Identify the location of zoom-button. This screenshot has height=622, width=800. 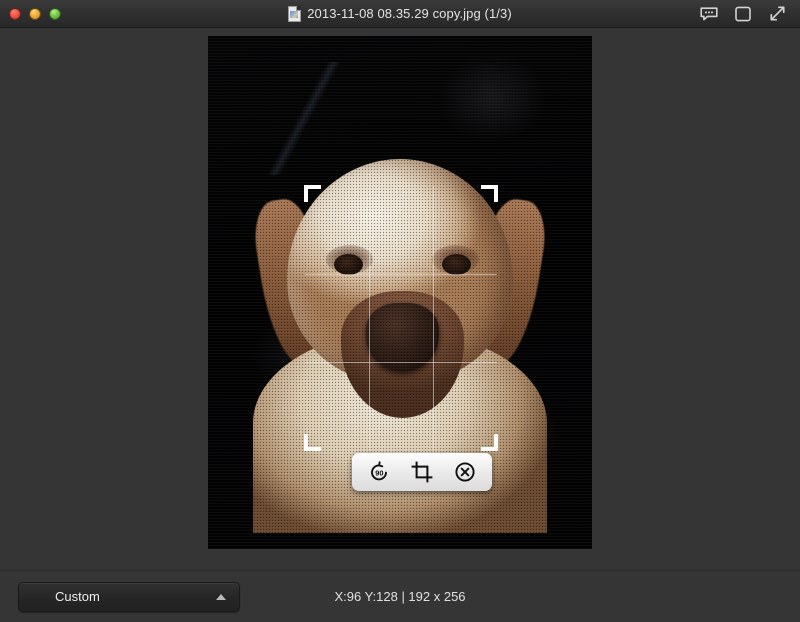
(55, 13).